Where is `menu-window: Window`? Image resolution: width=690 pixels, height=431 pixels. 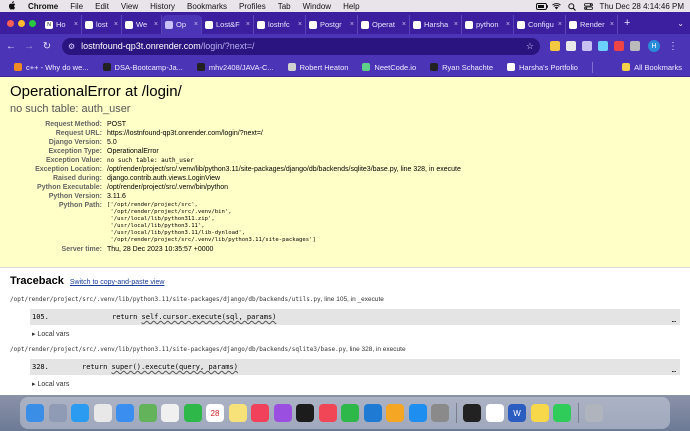 menu-window: Window is located at coordinates (317, 6).